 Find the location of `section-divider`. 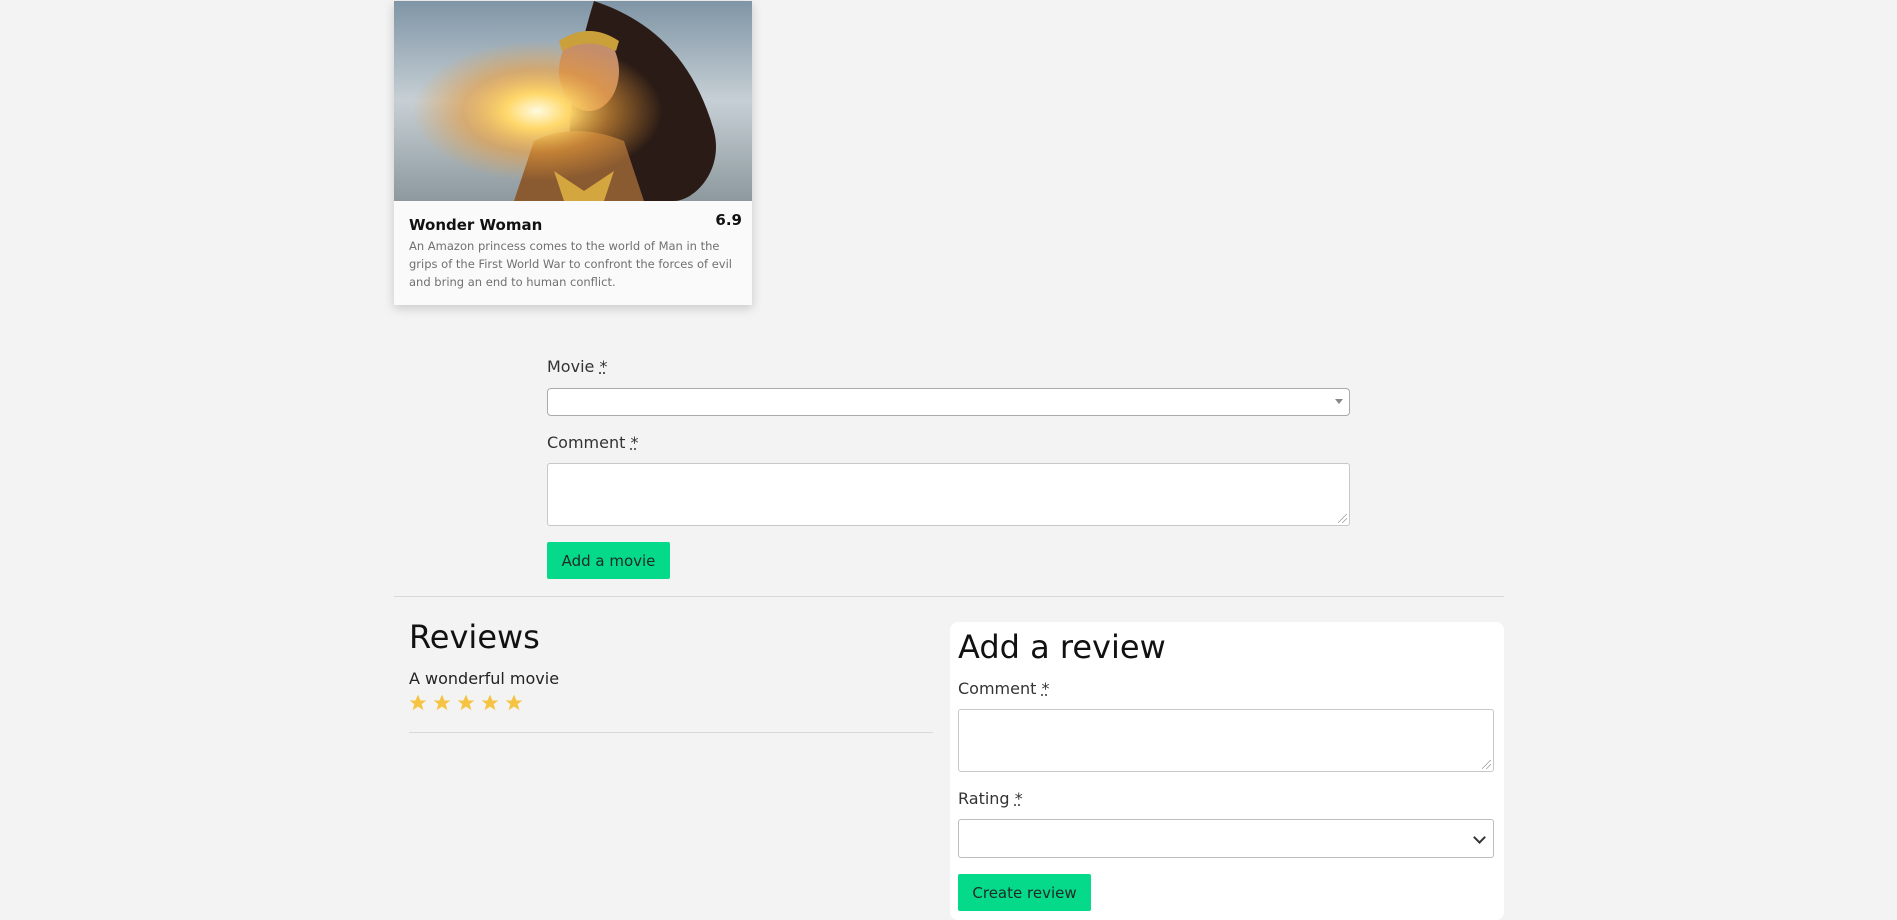

section-divider is located at coordinates (949, 596).